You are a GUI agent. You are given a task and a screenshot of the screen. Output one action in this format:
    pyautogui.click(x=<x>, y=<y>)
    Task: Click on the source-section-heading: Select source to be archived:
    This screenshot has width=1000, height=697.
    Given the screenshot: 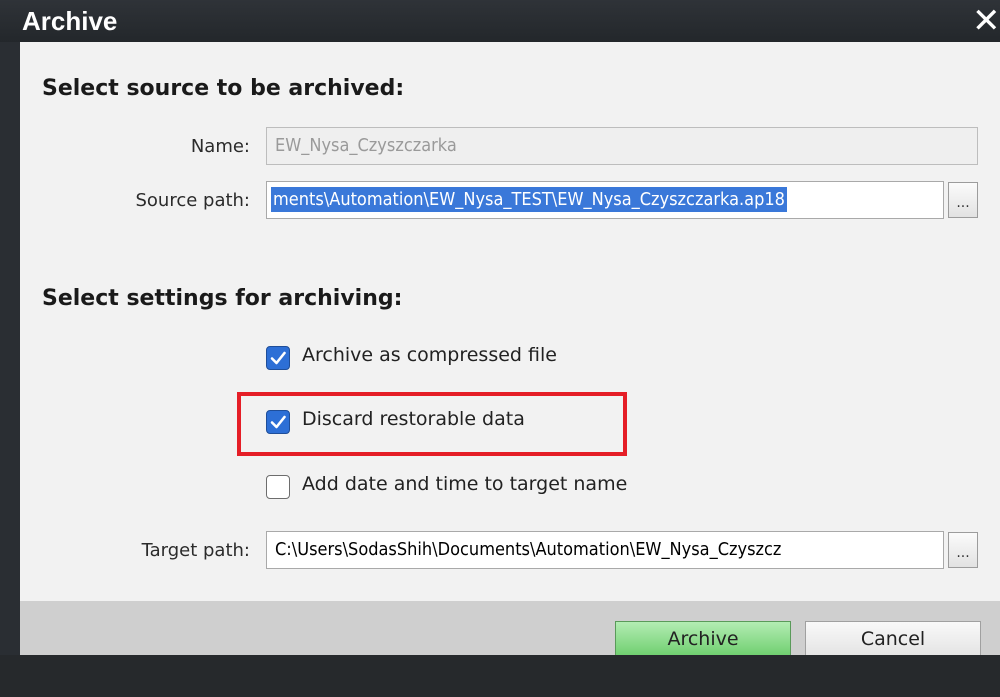 What is the action you would take?
    pyautogui.click(x=223, y=88)
    